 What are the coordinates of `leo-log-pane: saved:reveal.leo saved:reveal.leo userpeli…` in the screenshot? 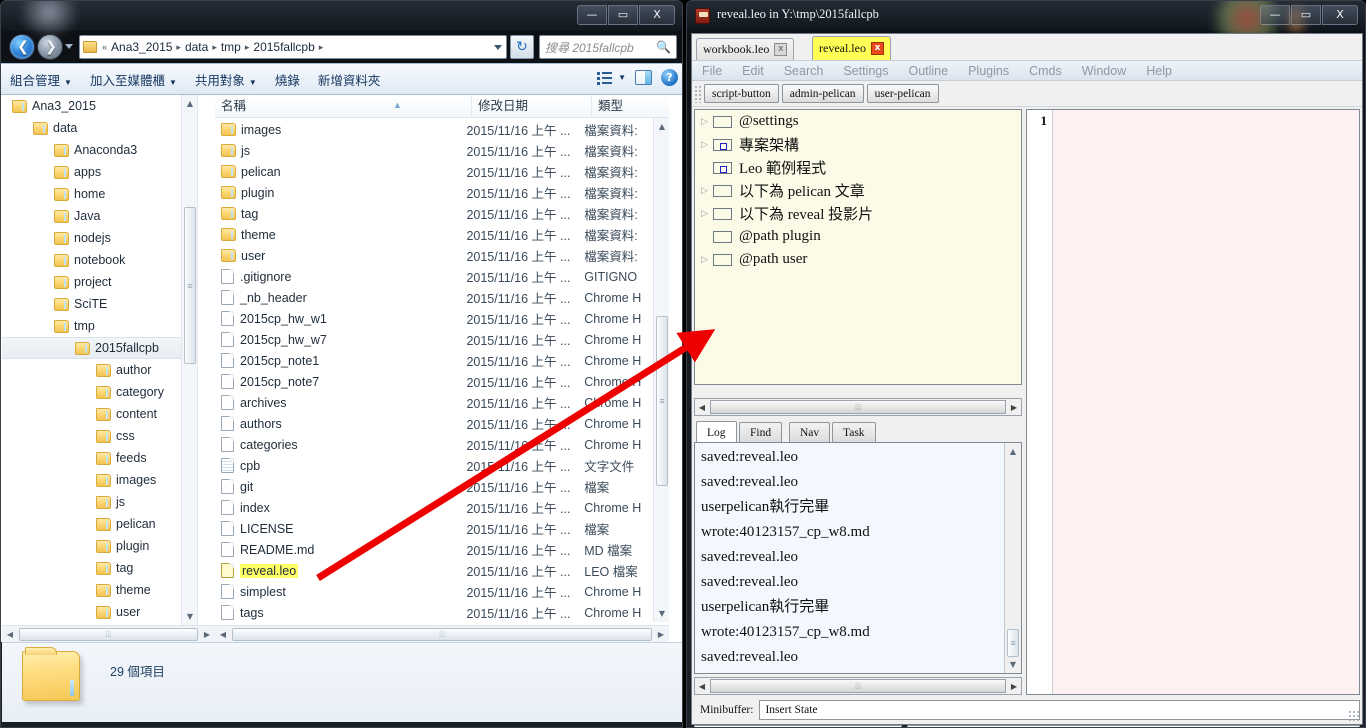 It's located at (858, 558).